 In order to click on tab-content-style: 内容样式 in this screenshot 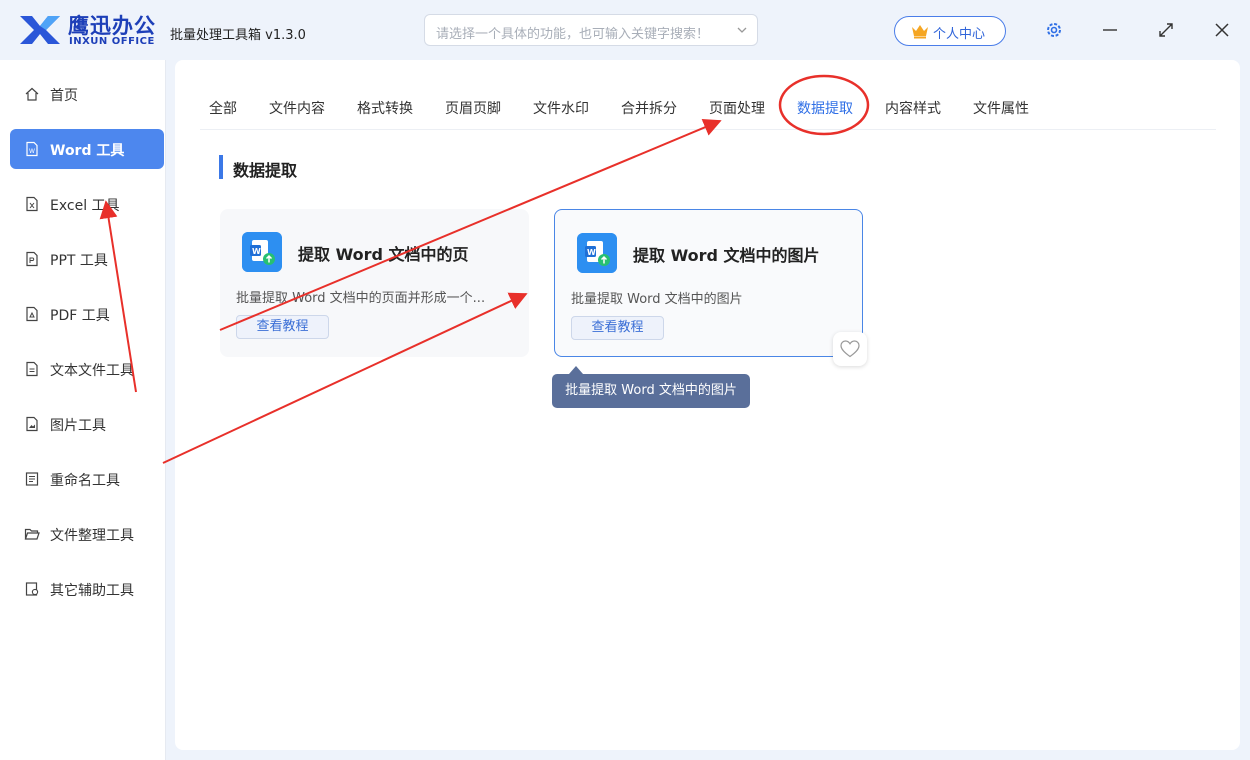, I will do `click(913, 108)`.